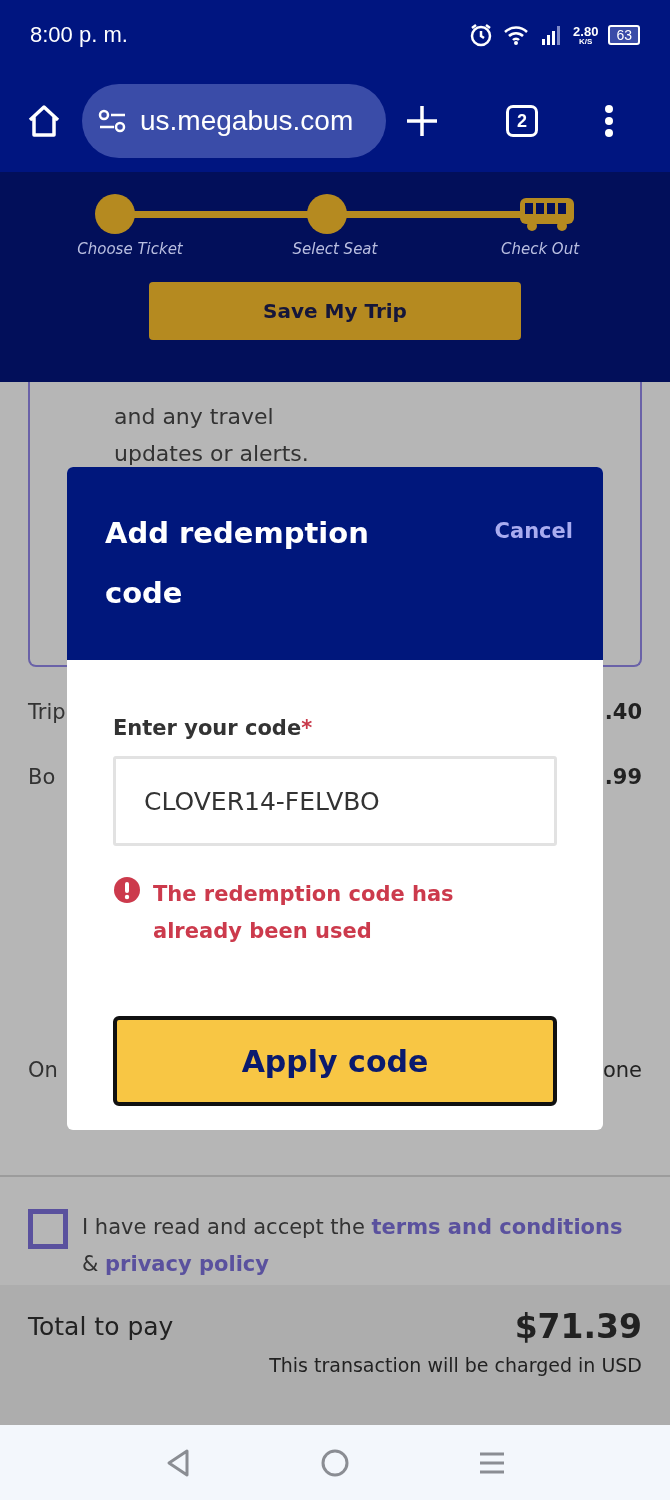 The height and width of the screenshot is (1500, 670). Describe the element at coordinates (422, 121) in the screenshot. I see `new-tab-icon` at that location.